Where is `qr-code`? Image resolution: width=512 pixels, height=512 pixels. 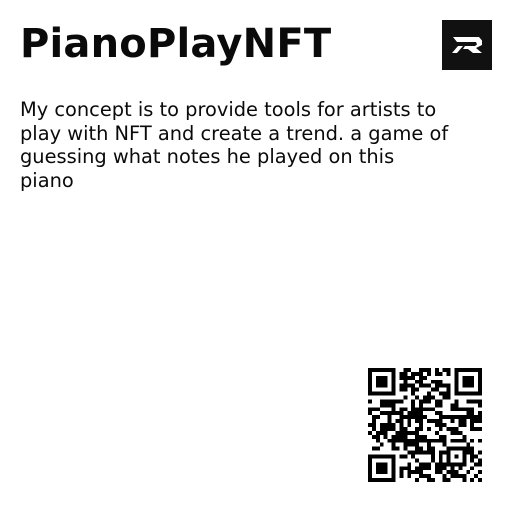
qr-code is located at coordinates (425, 425).